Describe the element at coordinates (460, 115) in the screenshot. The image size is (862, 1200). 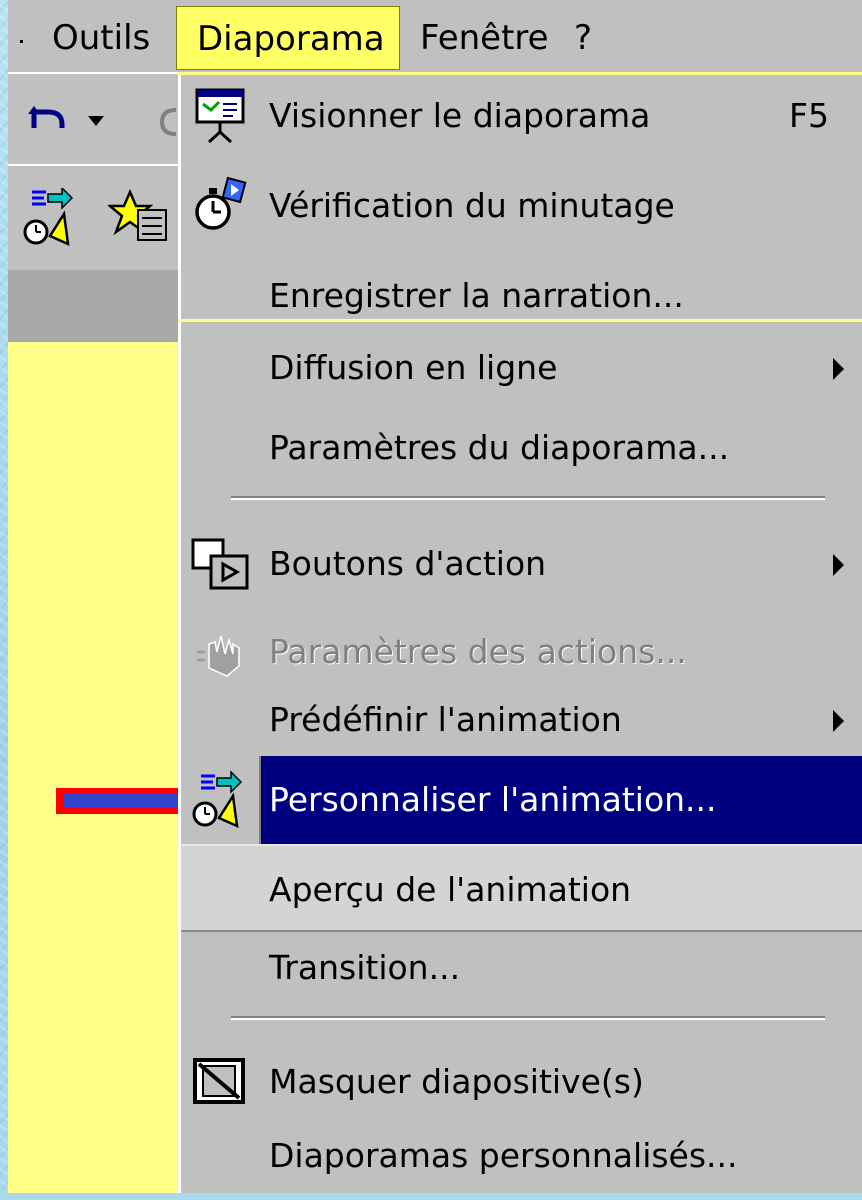
I see `menu-item-visionner-label: Visionner le diaporama` at that location.